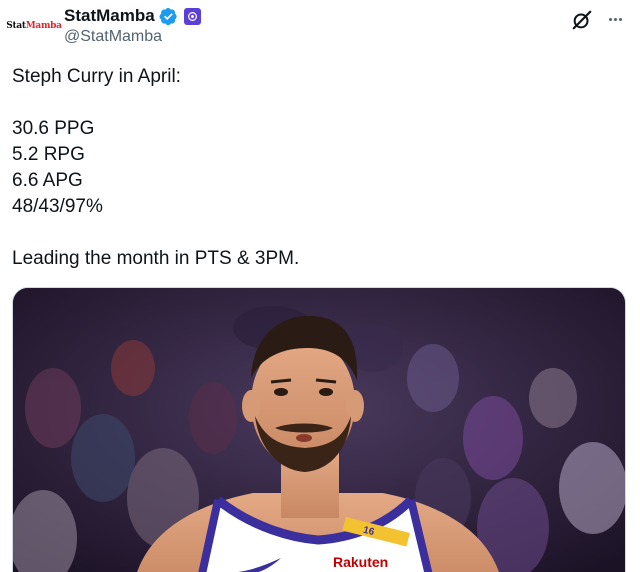  What do you see at coordinates (43, 26) in the screenshot?
I see `avatar-text-red: Mamba` at bounding box center [43, 26].